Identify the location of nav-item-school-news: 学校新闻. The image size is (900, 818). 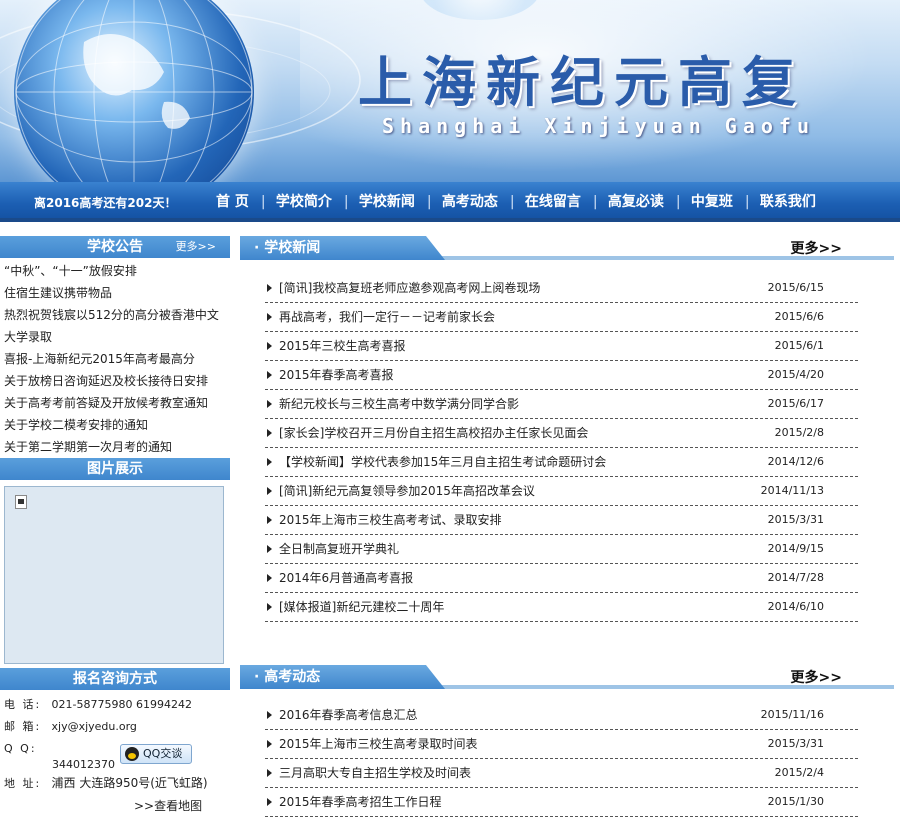
(387, 202).